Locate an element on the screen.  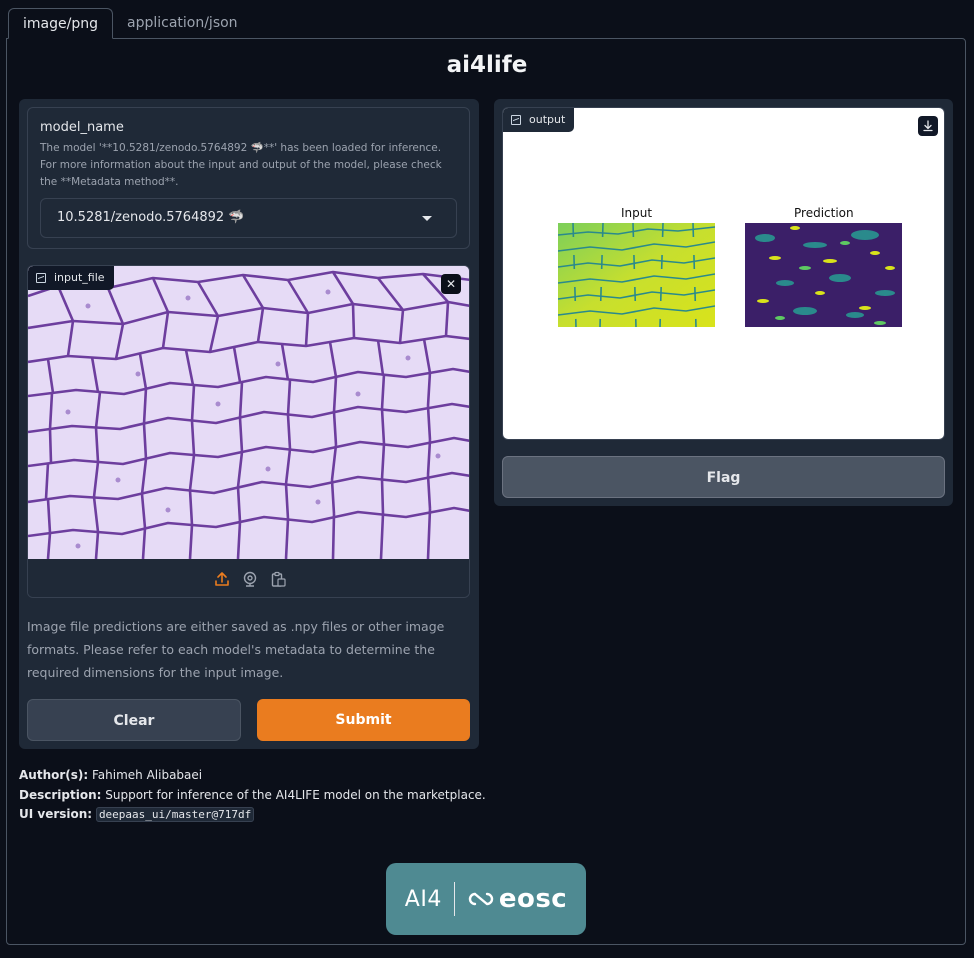
clear-button: Clear is located at coordinates (134, 720).